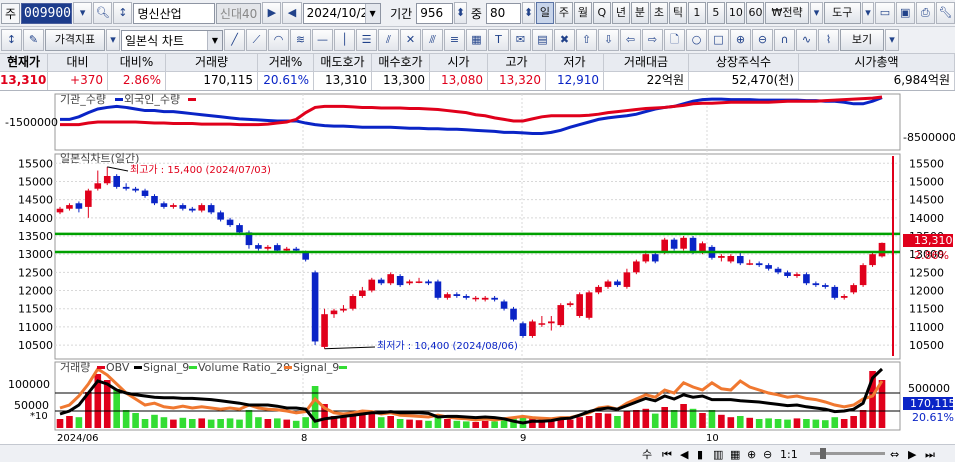 This screenshot has width=955, height=462. Describe the element at coordinates (677, 13) in the screenshot. I see `interval-tick: 틱` at that location.